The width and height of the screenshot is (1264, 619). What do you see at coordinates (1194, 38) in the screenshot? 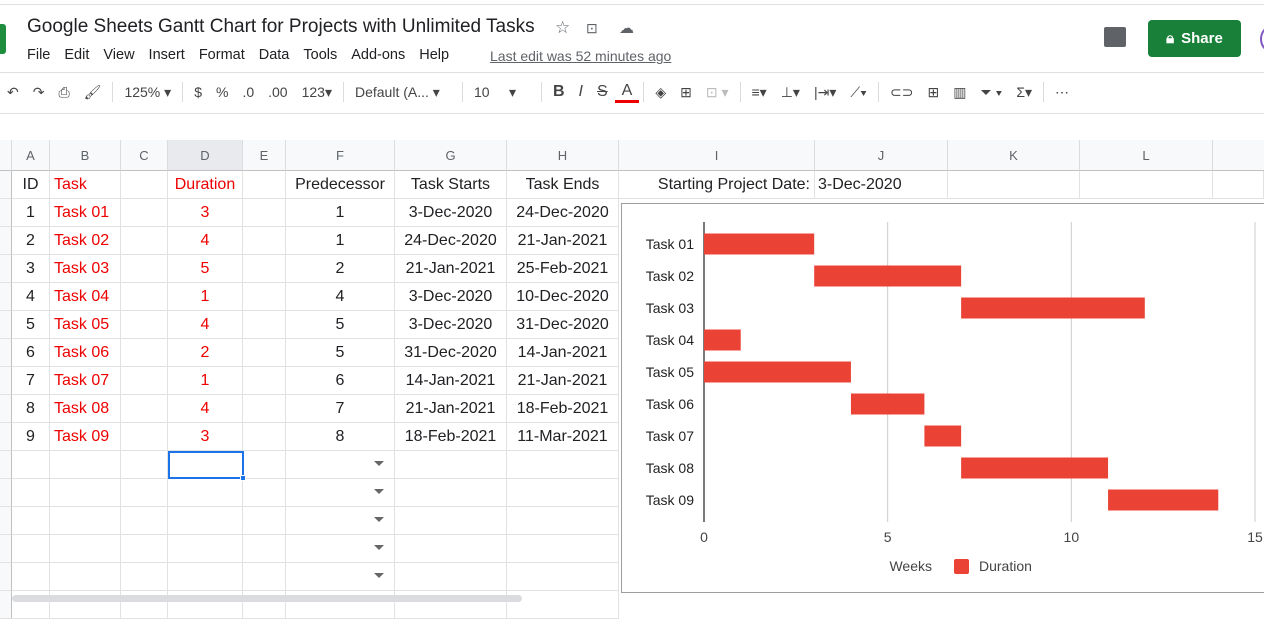
I see `share-button: 🔒︎ Share` at bounding box center [1194, 38].